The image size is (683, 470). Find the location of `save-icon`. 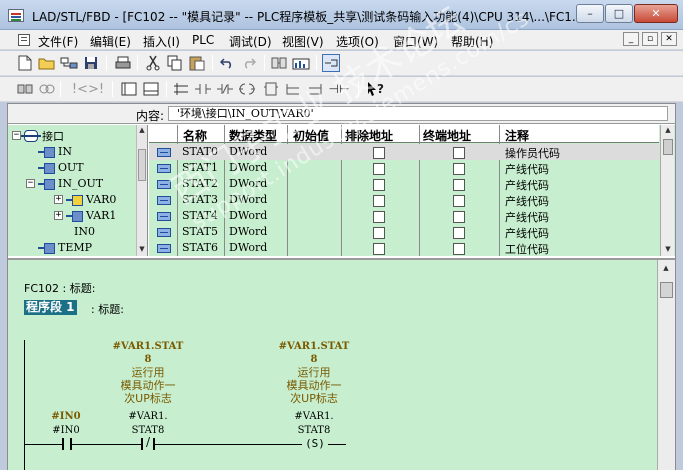

save-icon is located at coordinates (91, 63).